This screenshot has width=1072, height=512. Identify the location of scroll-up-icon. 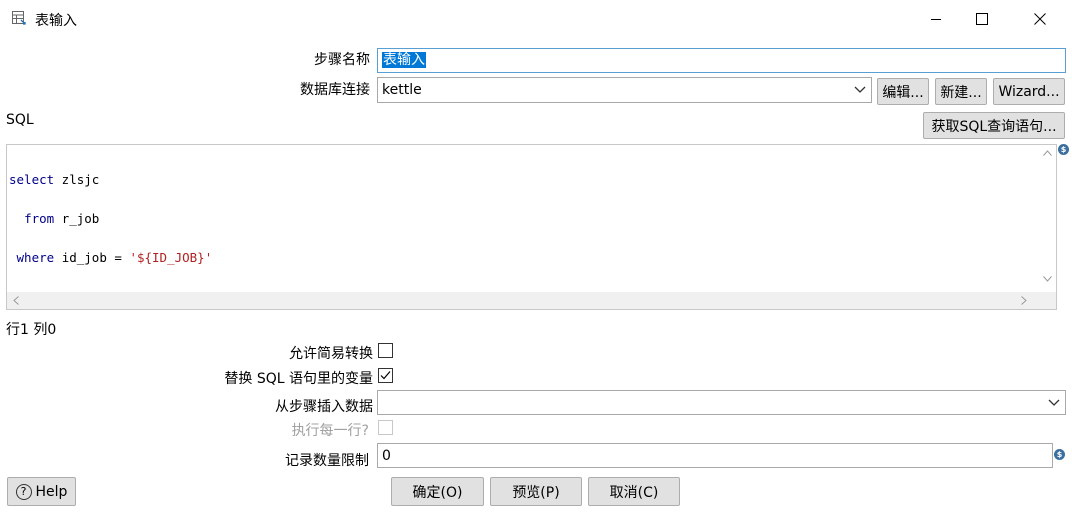
(1047, 153).